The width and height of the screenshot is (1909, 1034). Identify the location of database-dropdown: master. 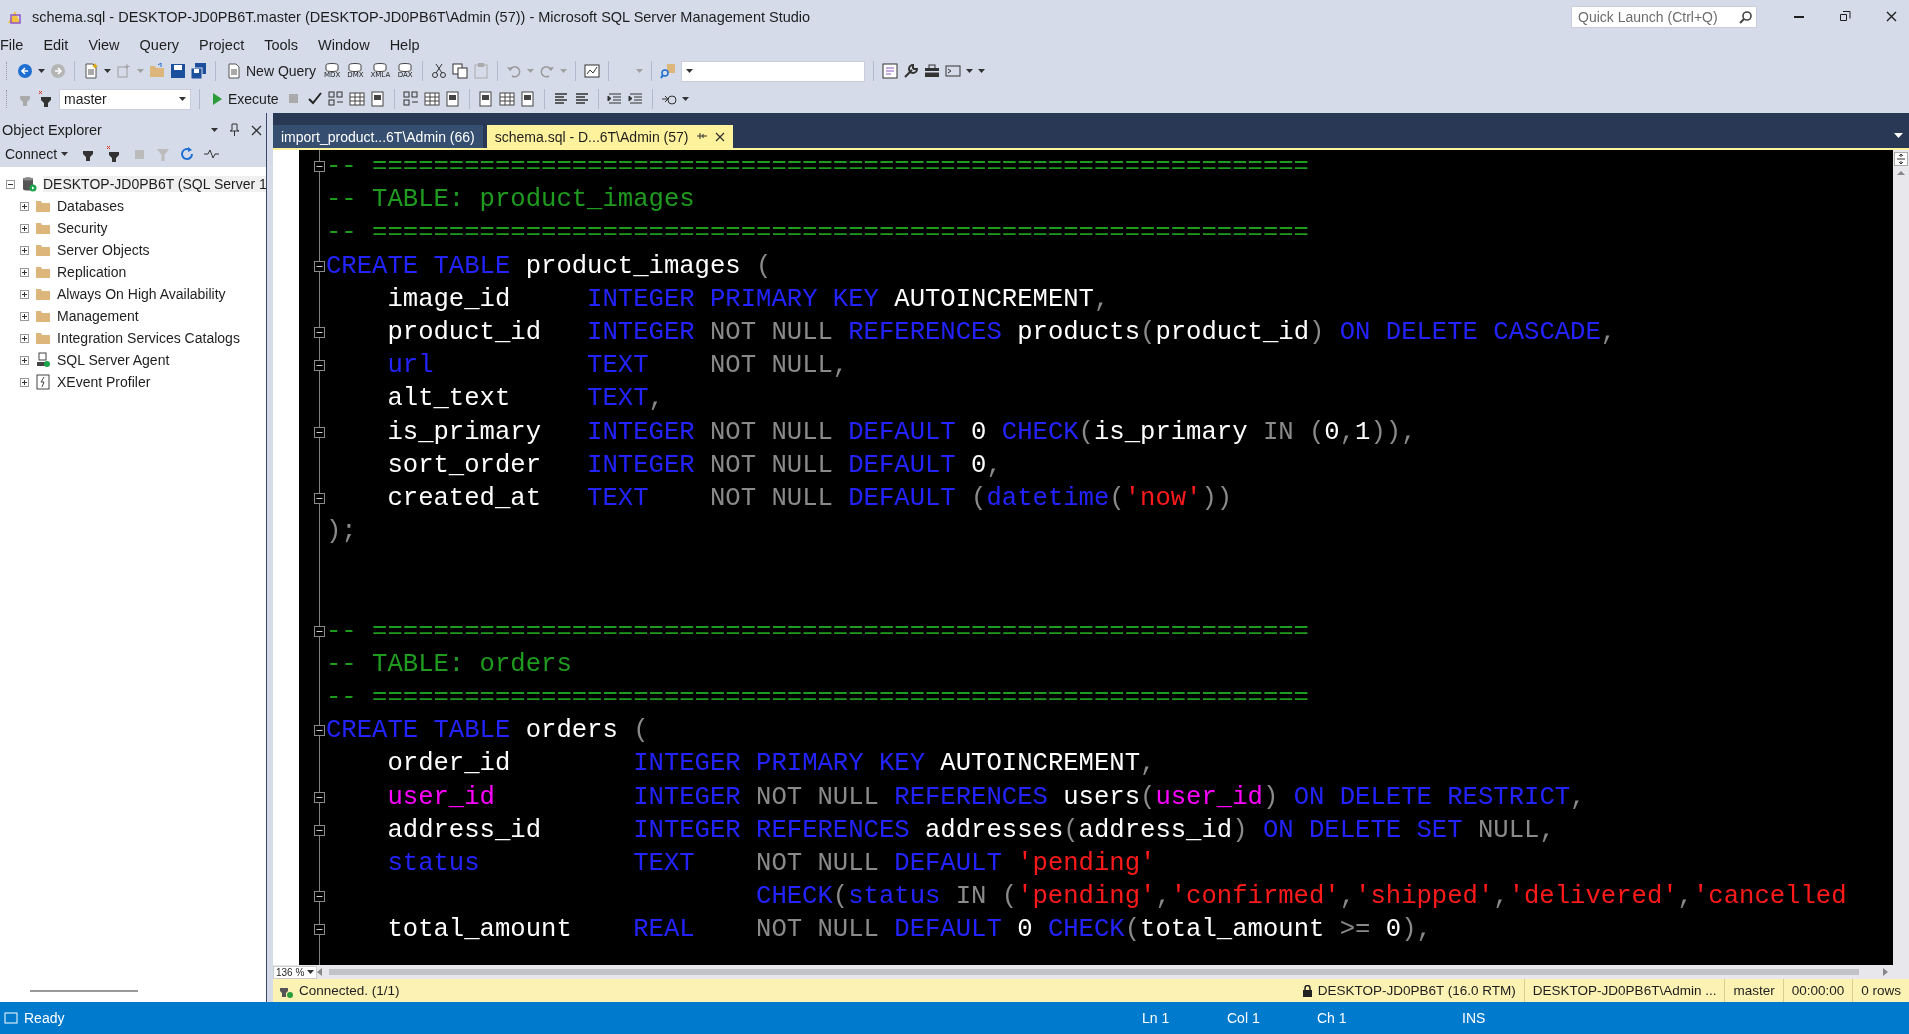
(125, 99).